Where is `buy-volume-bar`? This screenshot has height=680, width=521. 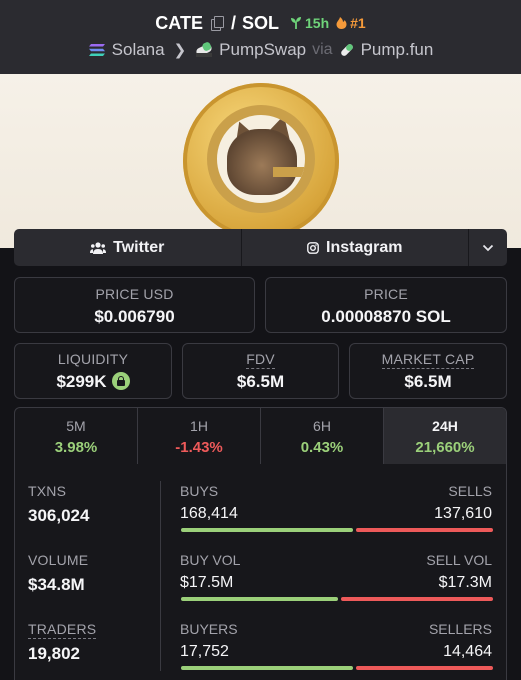
buy-volume-bar is located at coordinates (259, 599).